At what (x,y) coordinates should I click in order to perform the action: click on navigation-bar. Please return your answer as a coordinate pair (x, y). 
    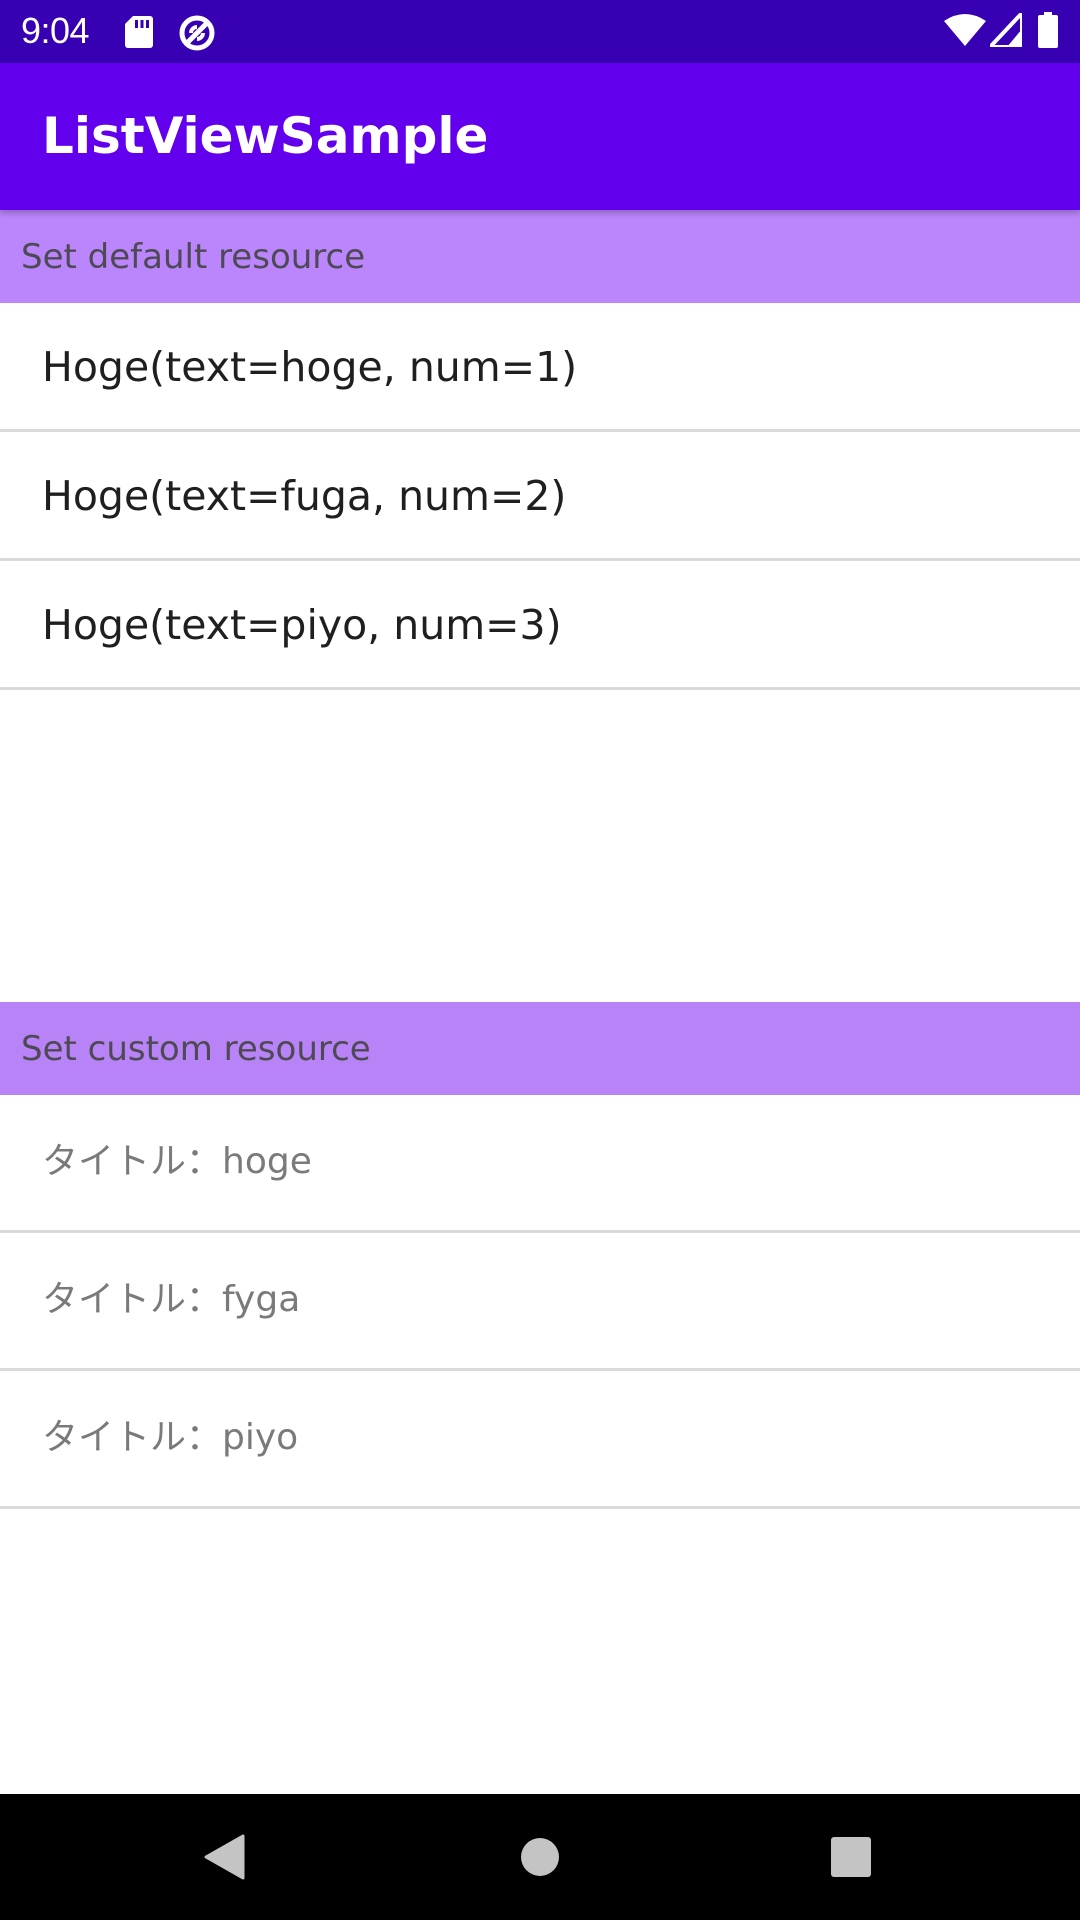
    Looking at the image, I should click on (540, 1857).